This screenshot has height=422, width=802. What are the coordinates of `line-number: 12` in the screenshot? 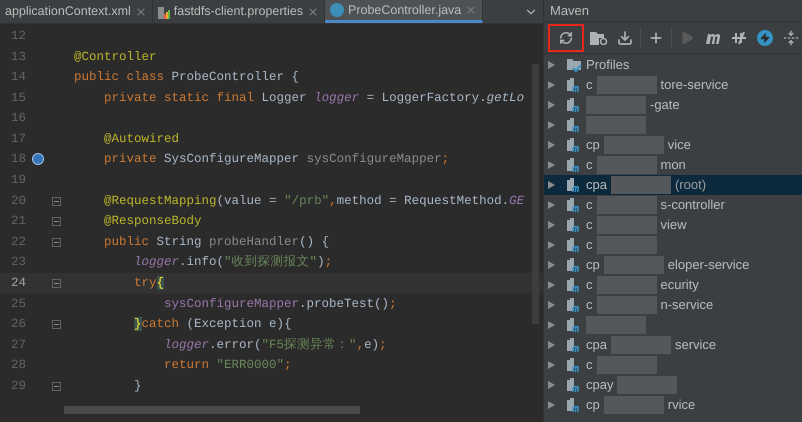 It's located at (18, 36).